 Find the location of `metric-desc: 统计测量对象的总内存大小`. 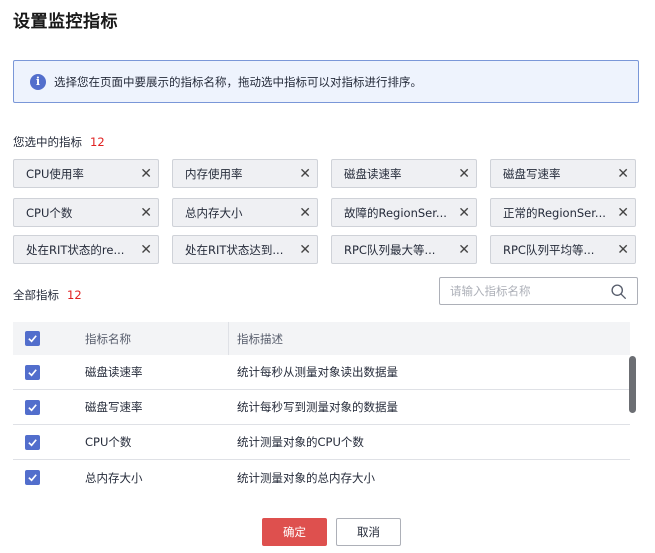

metric-desc: 统计测量对象的总内存大小 is located at coordinates (306, 477).